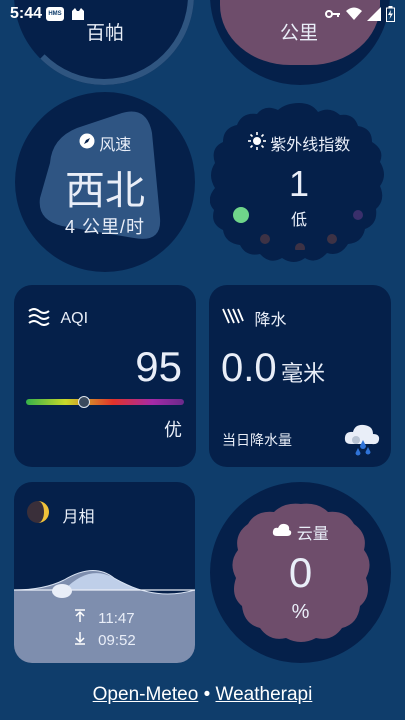 The image size is (405, 720). What do you see at coordinates (117, 640) in the screenshot?
I see `moonset-time: 09:52` at bounding box center [117, 640].